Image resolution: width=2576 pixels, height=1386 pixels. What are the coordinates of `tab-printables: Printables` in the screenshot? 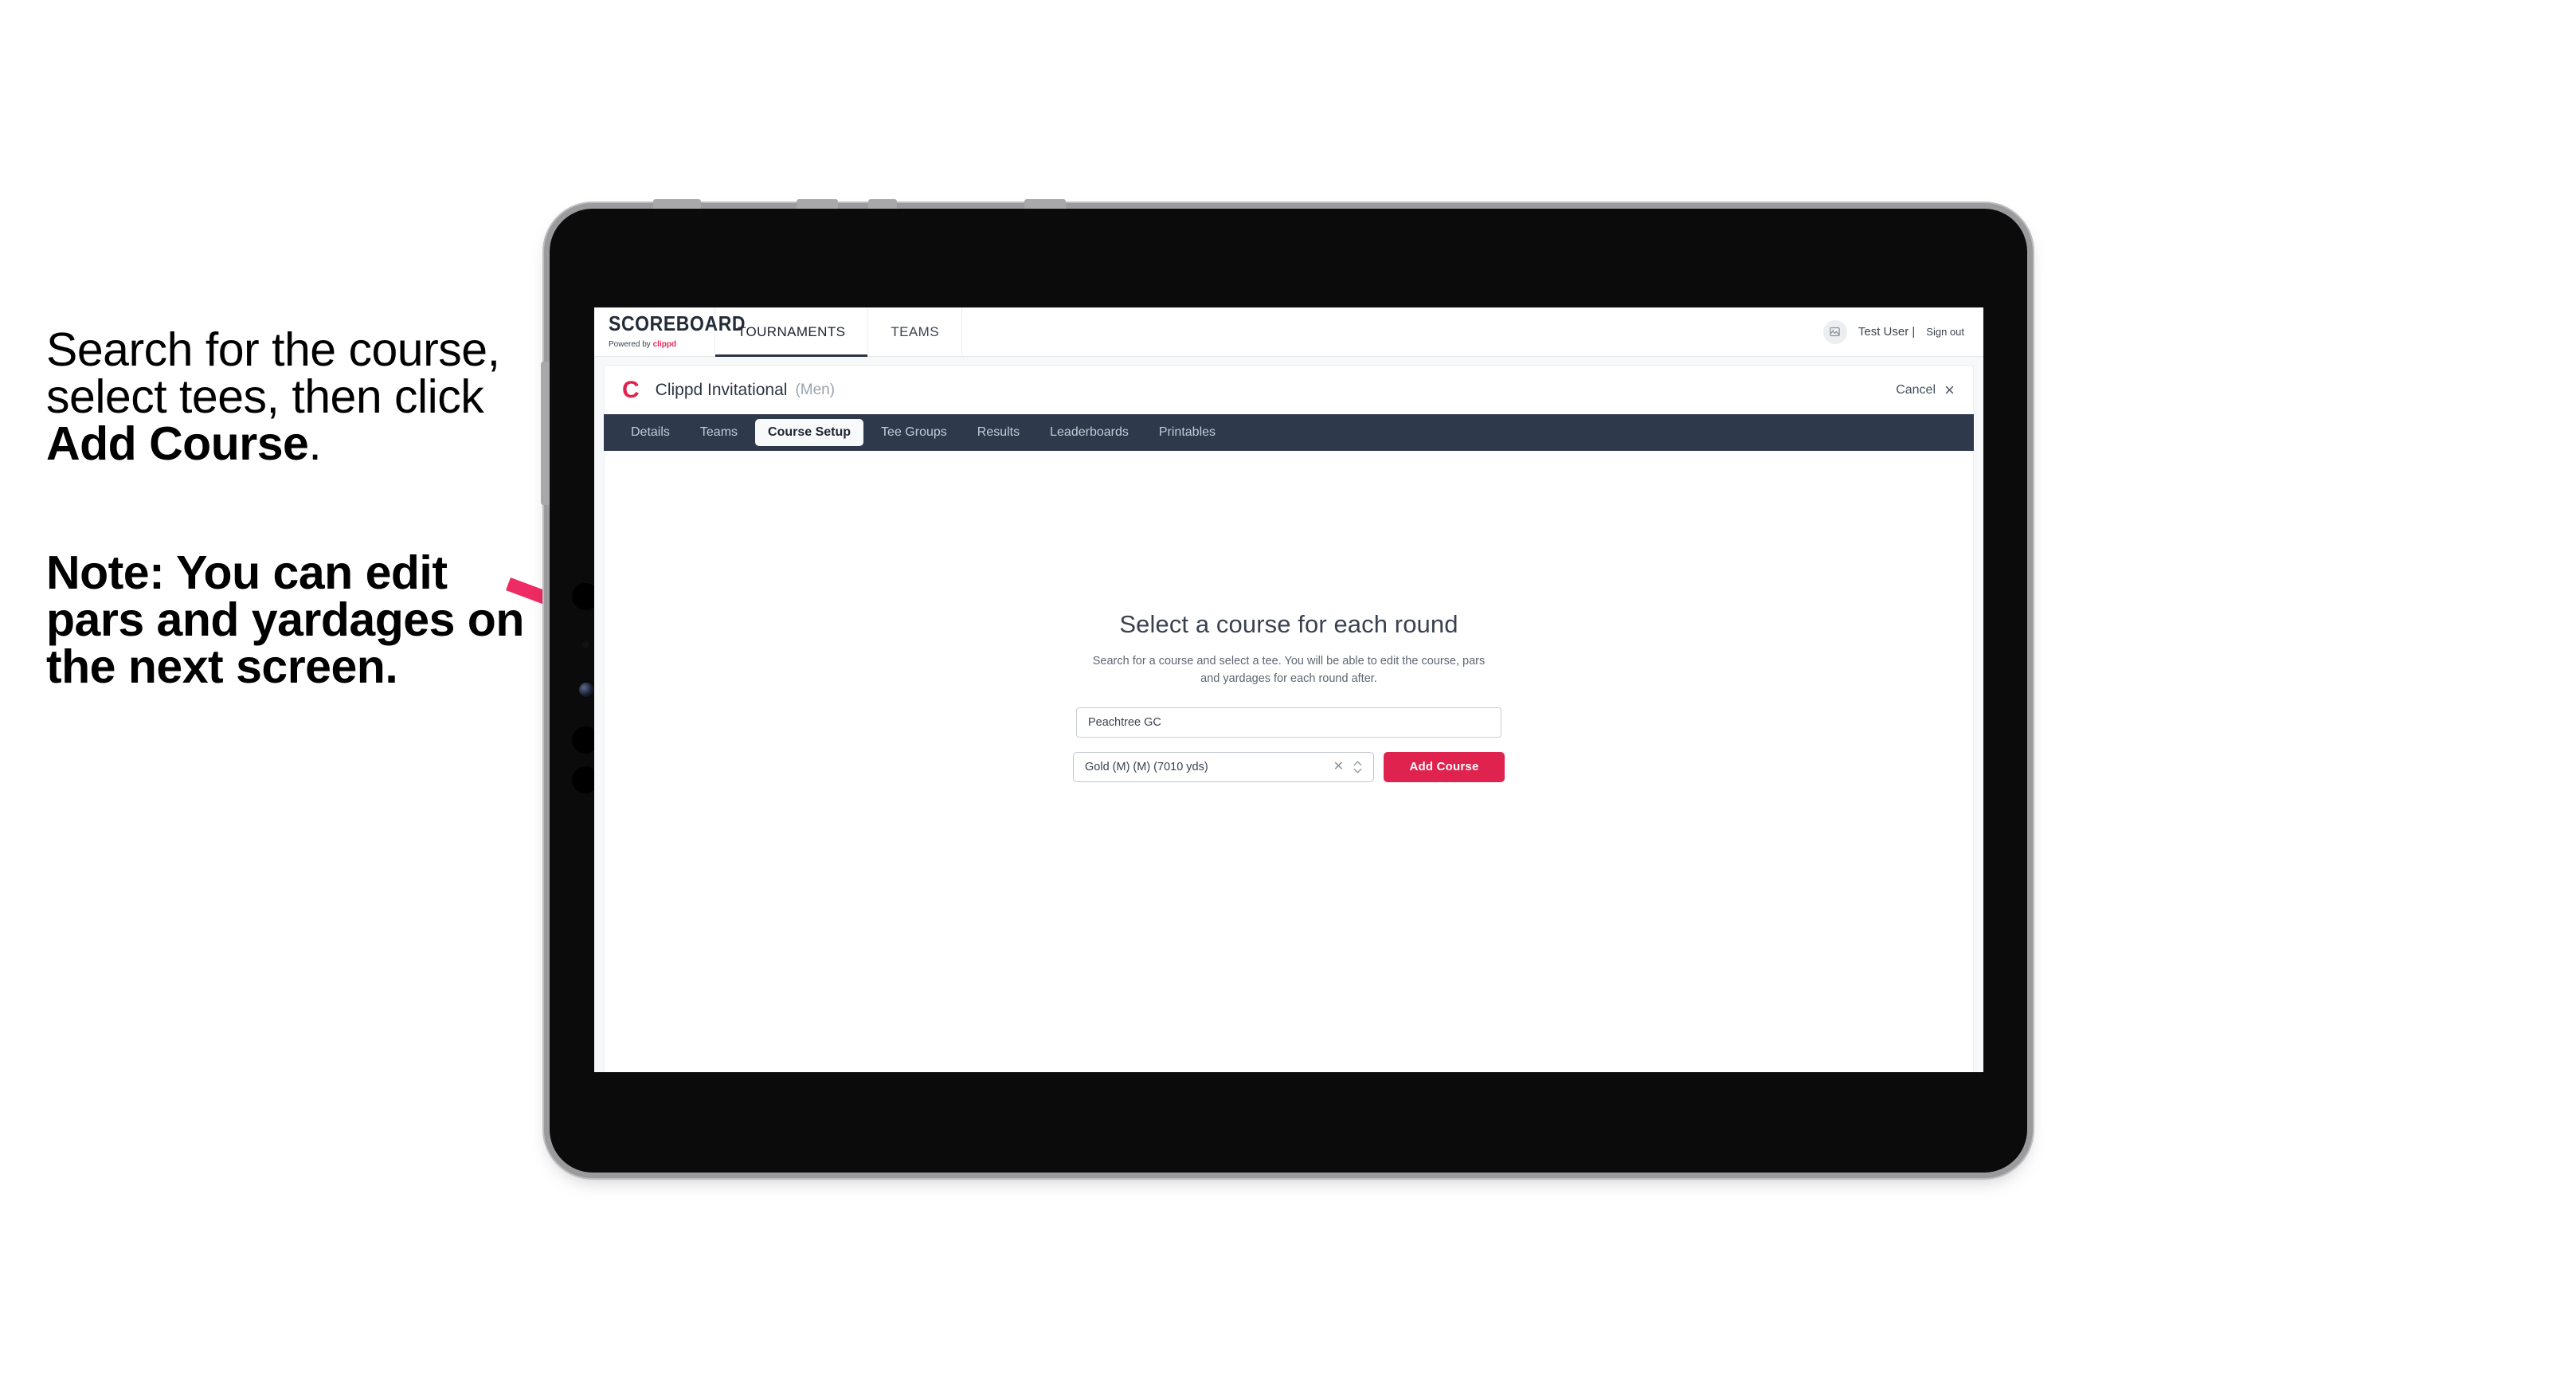 It's located at (1187, 432).